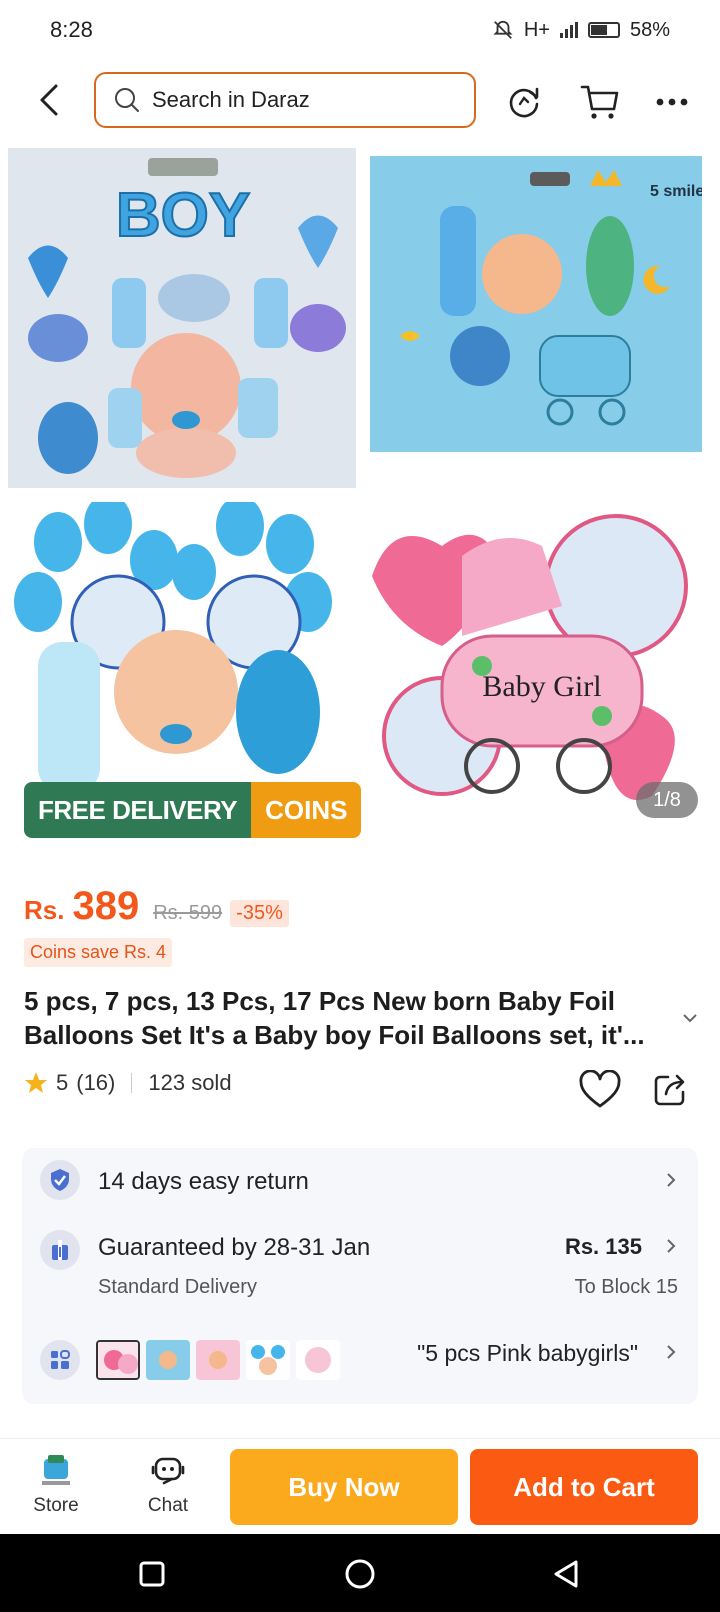 This screenshot has width=720, height=1612. I want to click on delivery-type: Standard Delivery, so click(177, 1287).